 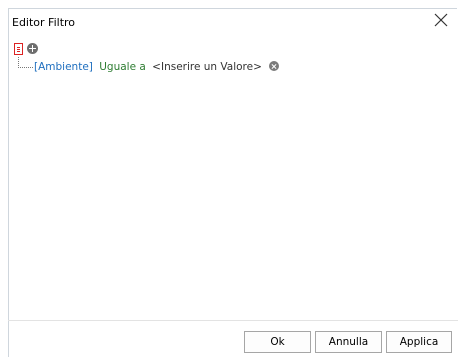 What do you see at coordinates (277, 342) in the screenshot?
I see `ok-button: Ok` at bounding box center [277, 342].